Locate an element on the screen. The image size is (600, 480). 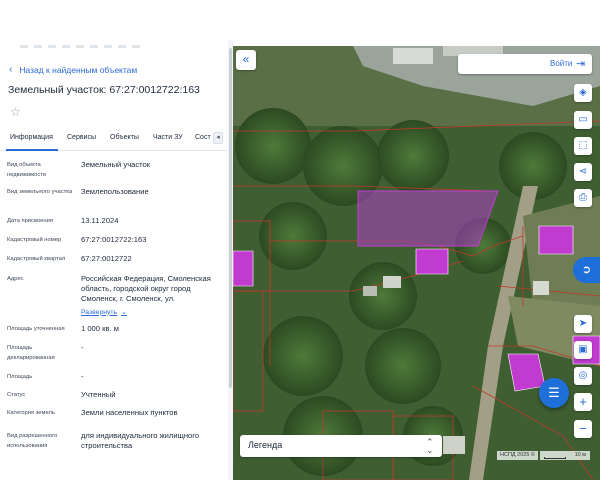
area-select-icon: ⬚ is located at coordinates (583, 145).